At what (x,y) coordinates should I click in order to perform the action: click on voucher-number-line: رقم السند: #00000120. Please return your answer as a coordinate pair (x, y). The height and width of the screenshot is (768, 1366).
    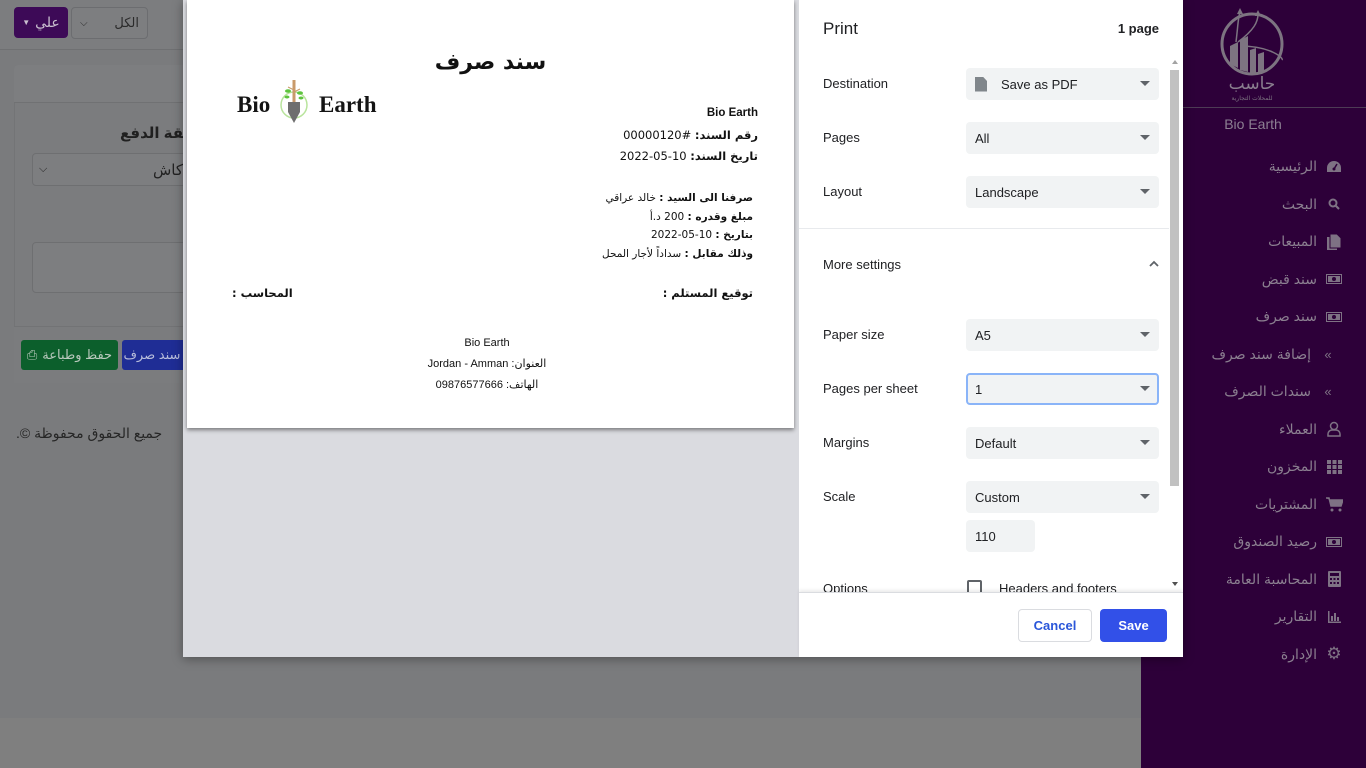
    Looking at the image, I should click on (690, 134).